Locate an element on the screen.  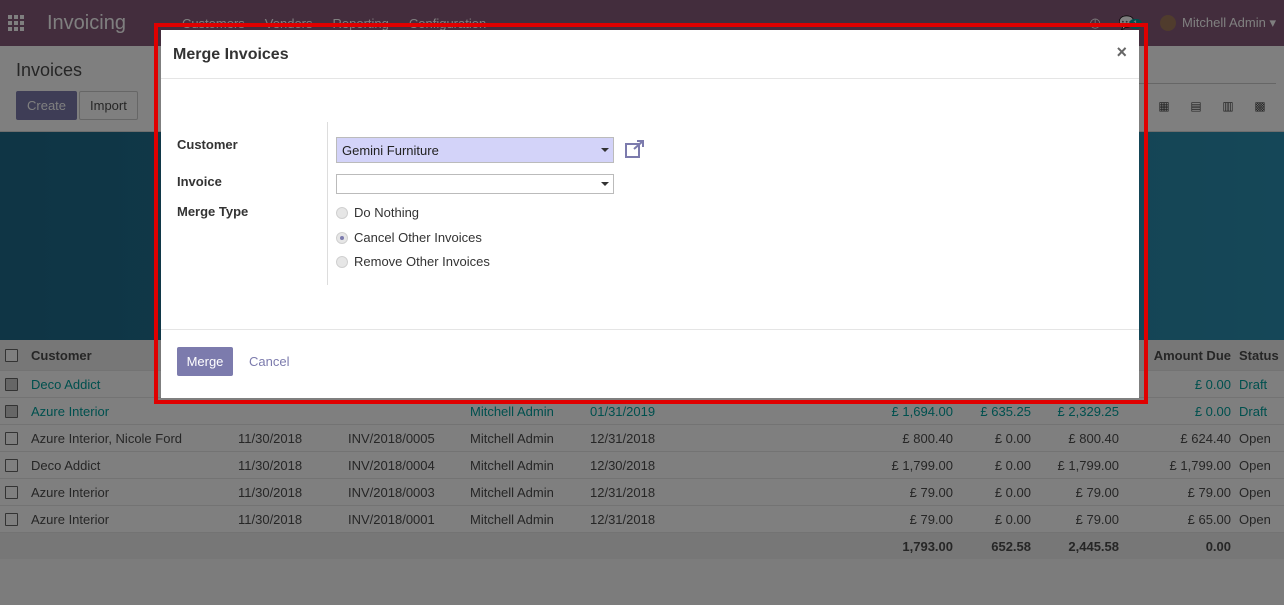
radio-do-nothing: Do Nothing is located at coordinates (377, 212).